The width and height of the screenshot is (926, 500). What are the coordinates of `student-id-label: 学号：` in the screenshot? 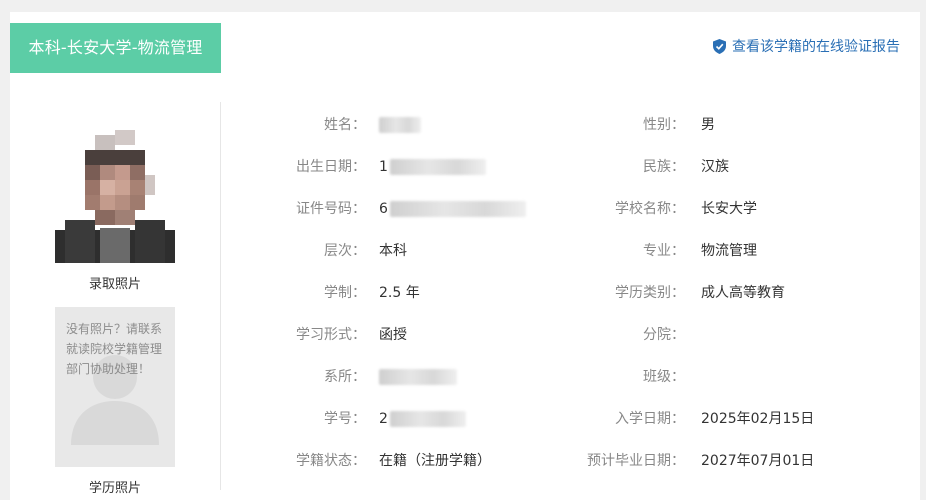 It's located at (345, 419).